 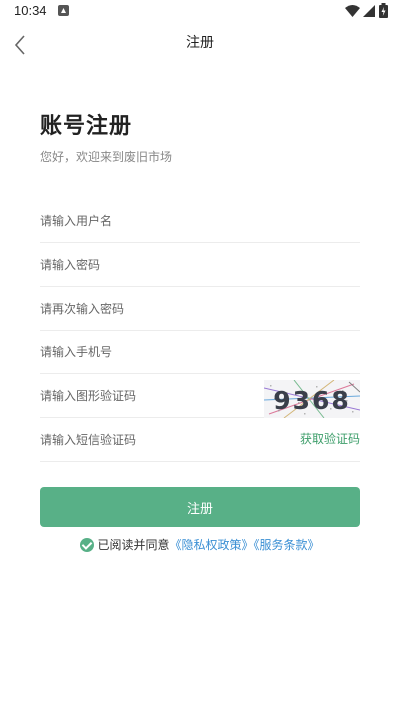 I want to click on captcha-input, so click(x=150, y=395).